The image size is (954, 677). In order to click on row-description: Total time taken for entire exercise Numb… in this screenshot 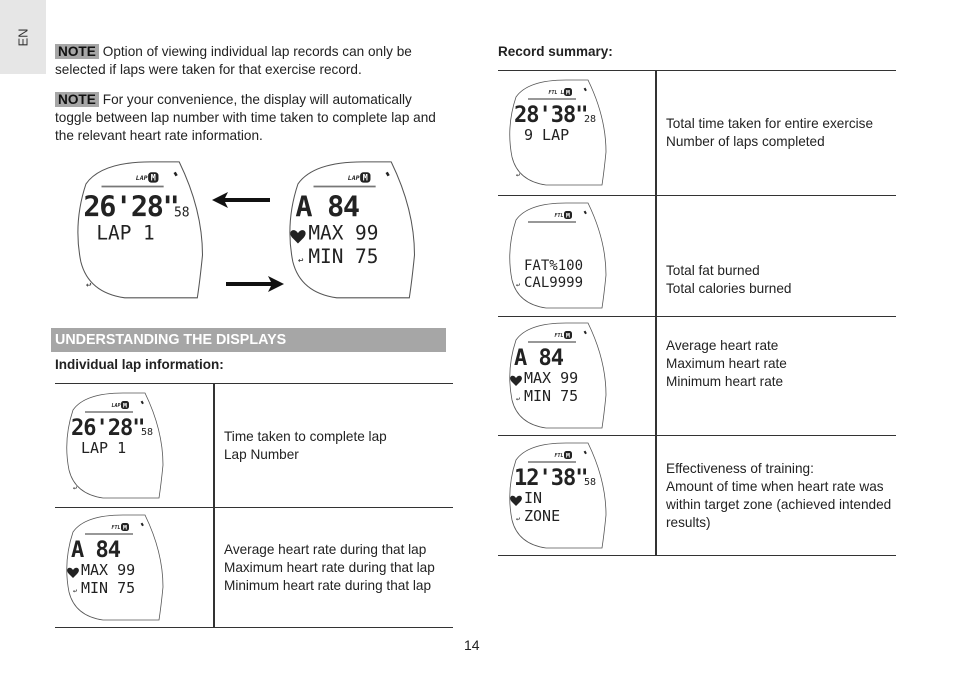, I will do `click(781, 133)`.